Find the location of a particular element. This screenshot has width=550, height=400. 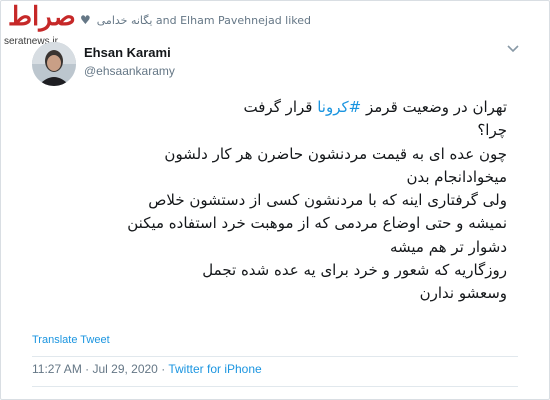

hashtag-link: #کرونا is located at coordinates (339, 107).